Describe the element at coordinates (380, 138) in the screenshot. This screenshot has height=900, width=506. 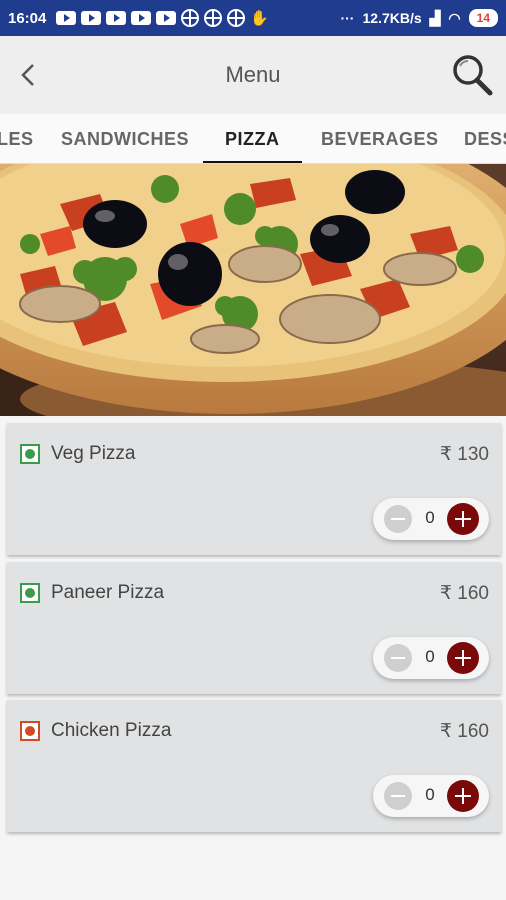
I see `tab-beverages: BEVERAGES` at that location.